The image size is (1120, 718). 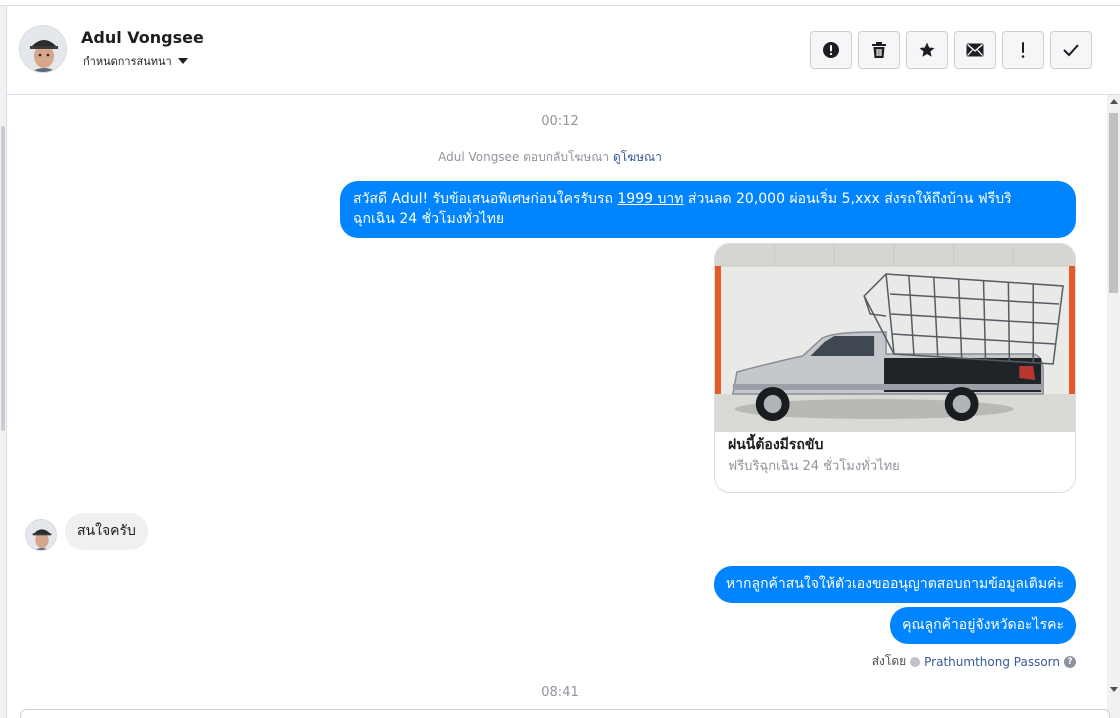 I want to click on star-button, so click(x=927, y=50).